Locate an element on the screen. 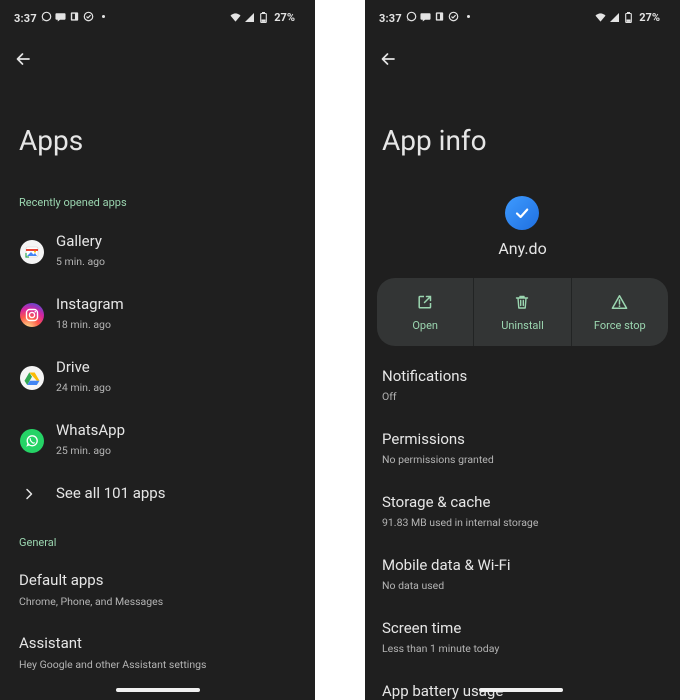  anydo-app-icon is located at coordinates (522, 213).